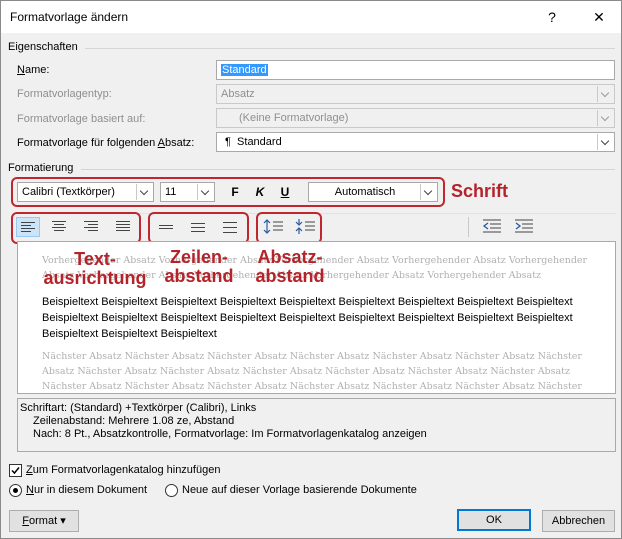 The image size is (622, 539). Describe the element at coordinates (106, 143) in the screenshot. I see `following-style-label: Formatvorlage für folgenden Absatz:` at that location.